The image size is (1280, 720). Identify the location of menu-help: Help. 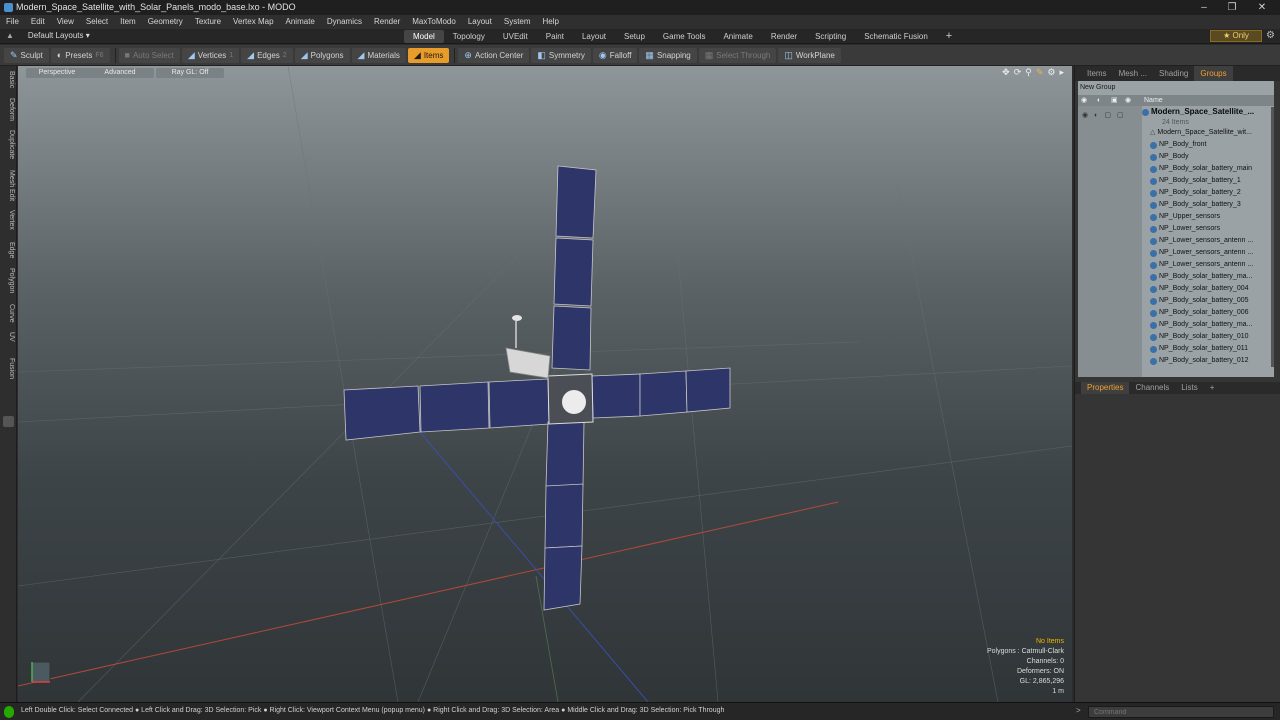
(551, 22).